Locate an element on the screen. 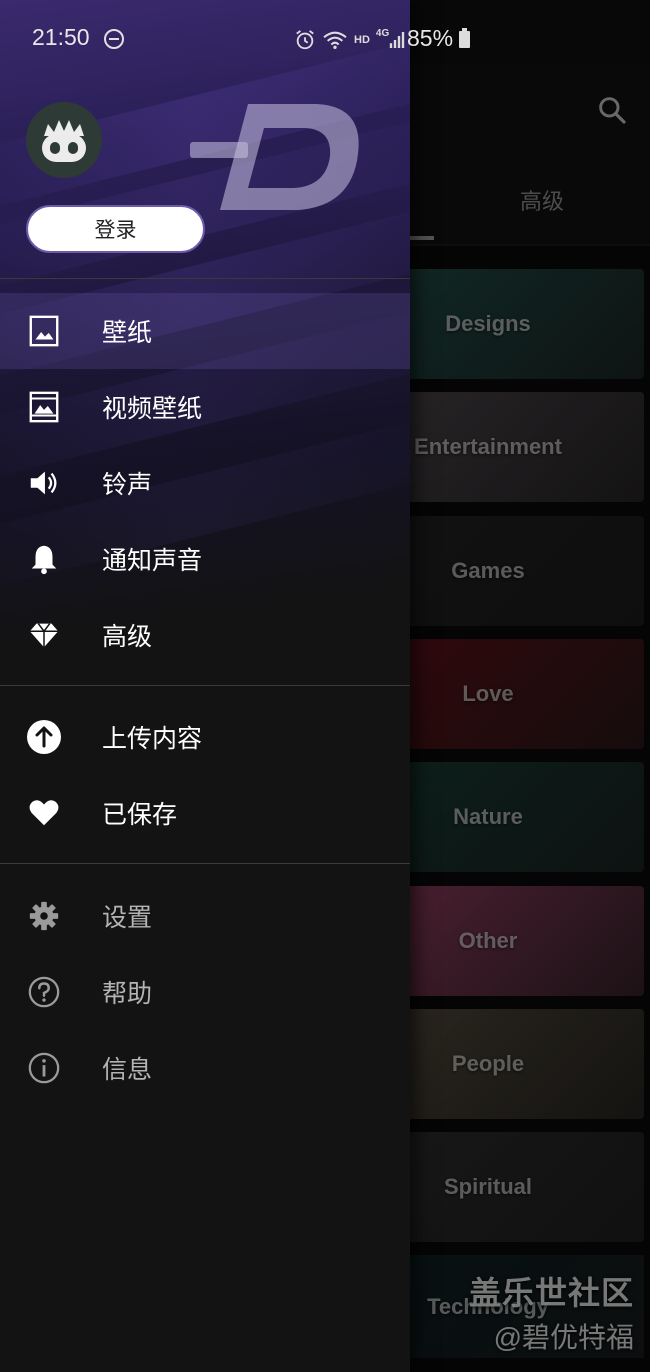 The height and width of the screenshot is (1372, 650). heart-icon is located at coordinates (44, 813).